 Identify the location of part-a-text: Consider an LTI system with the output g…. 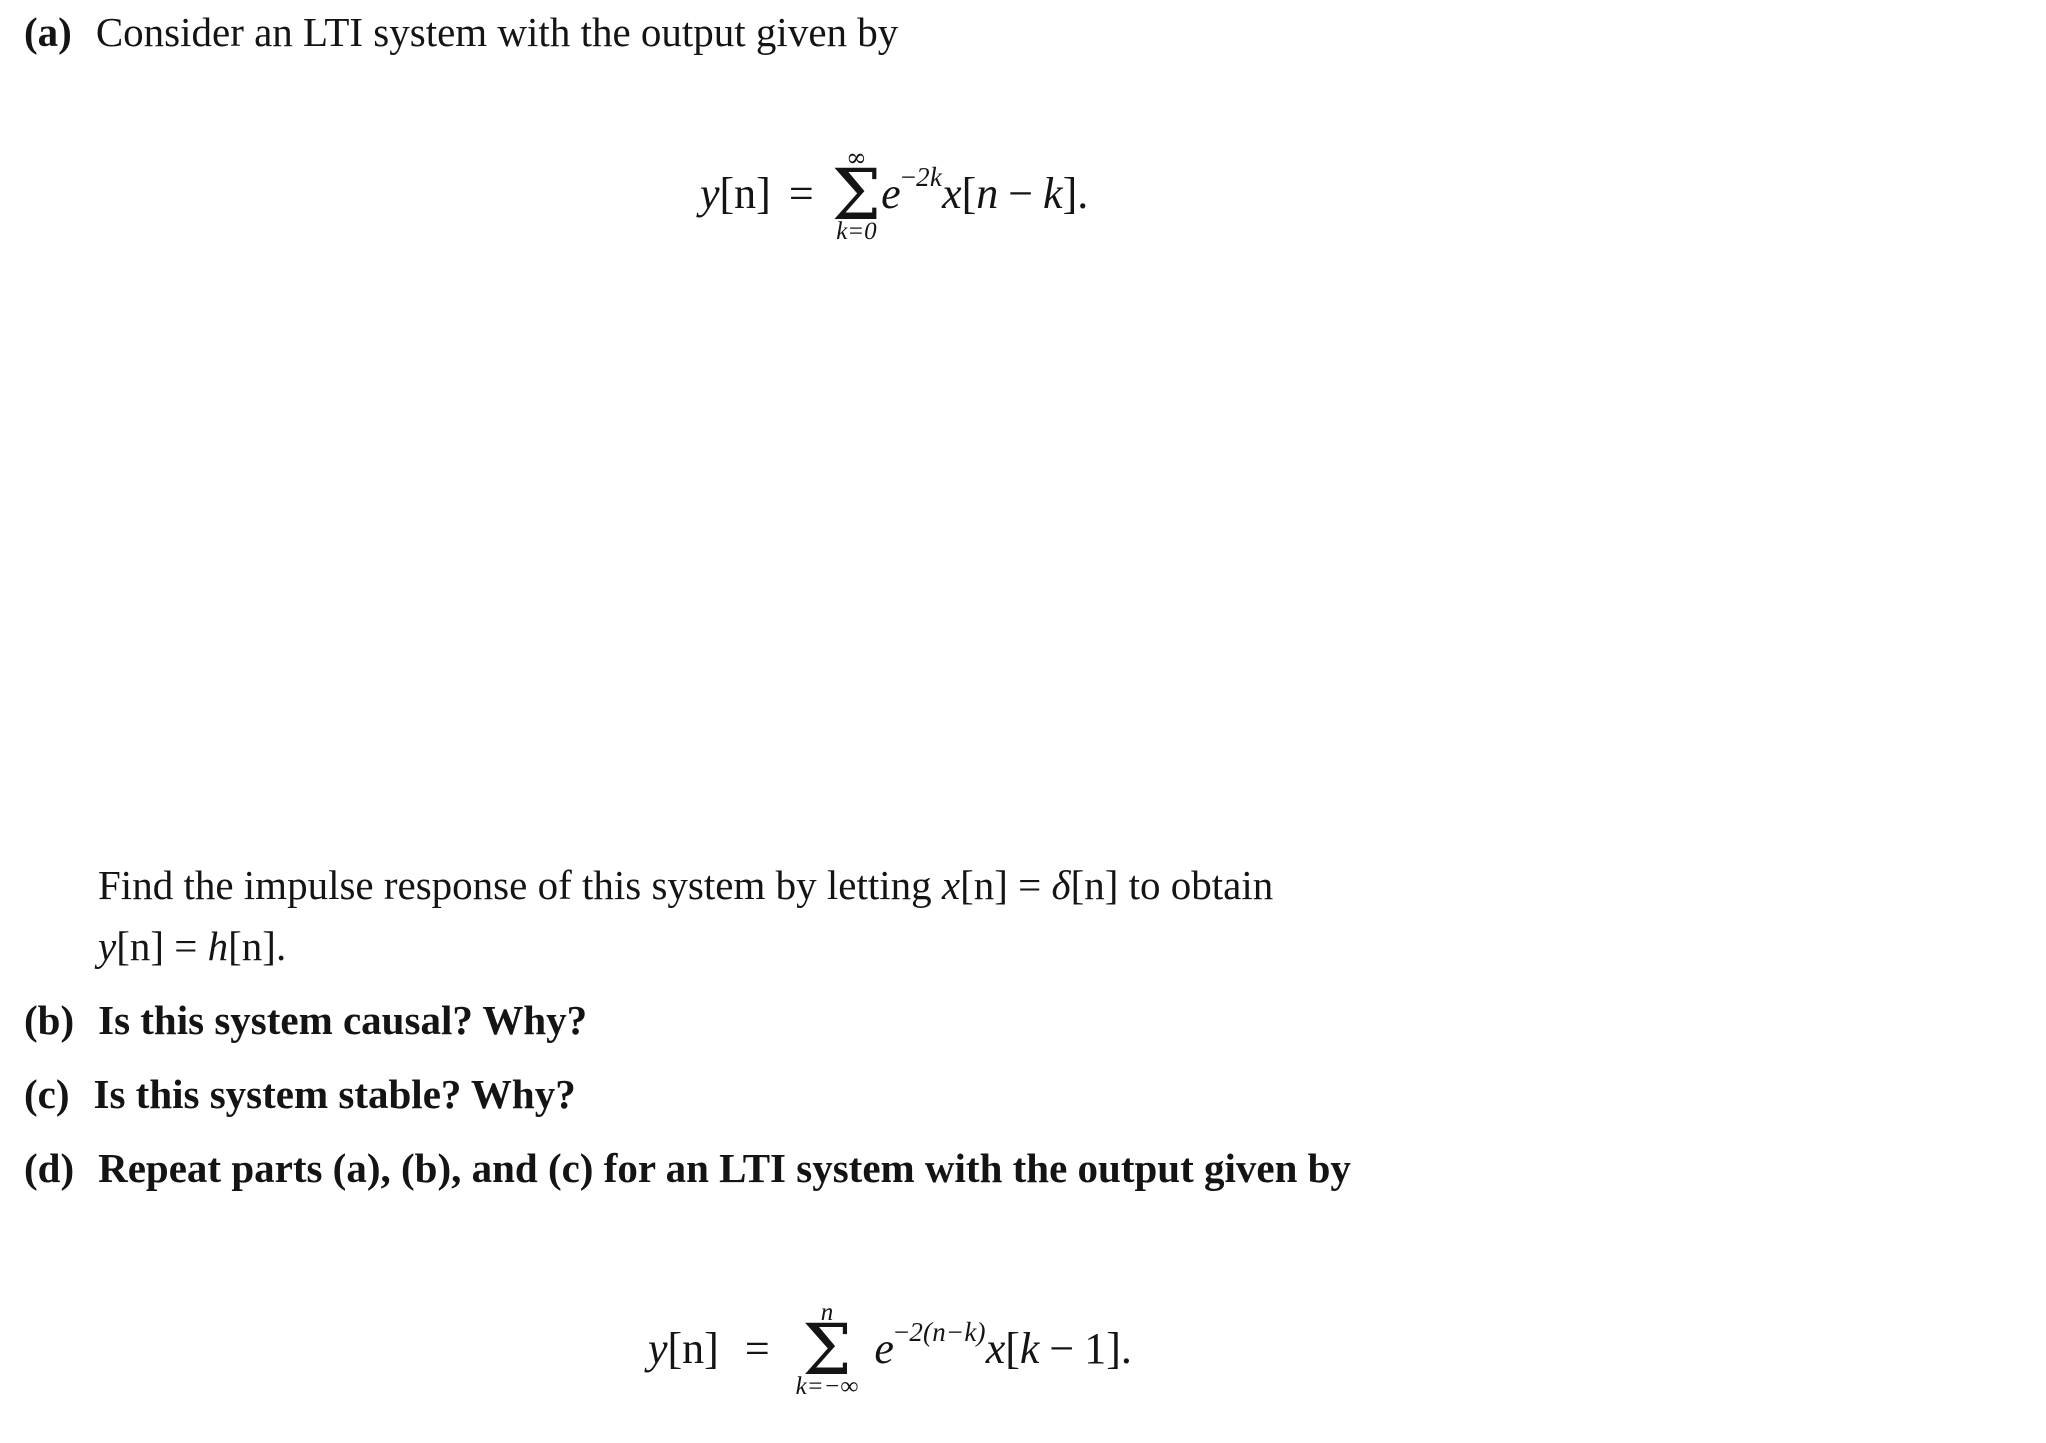
(497, 32).